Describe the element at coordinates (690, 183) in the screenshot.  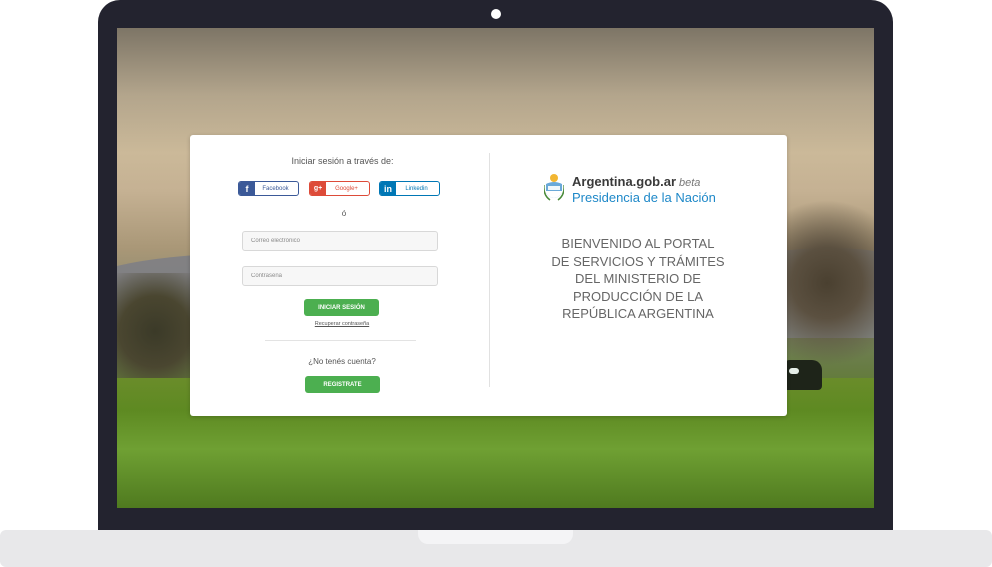
I see `brand-beta-tag: beta` at that location.